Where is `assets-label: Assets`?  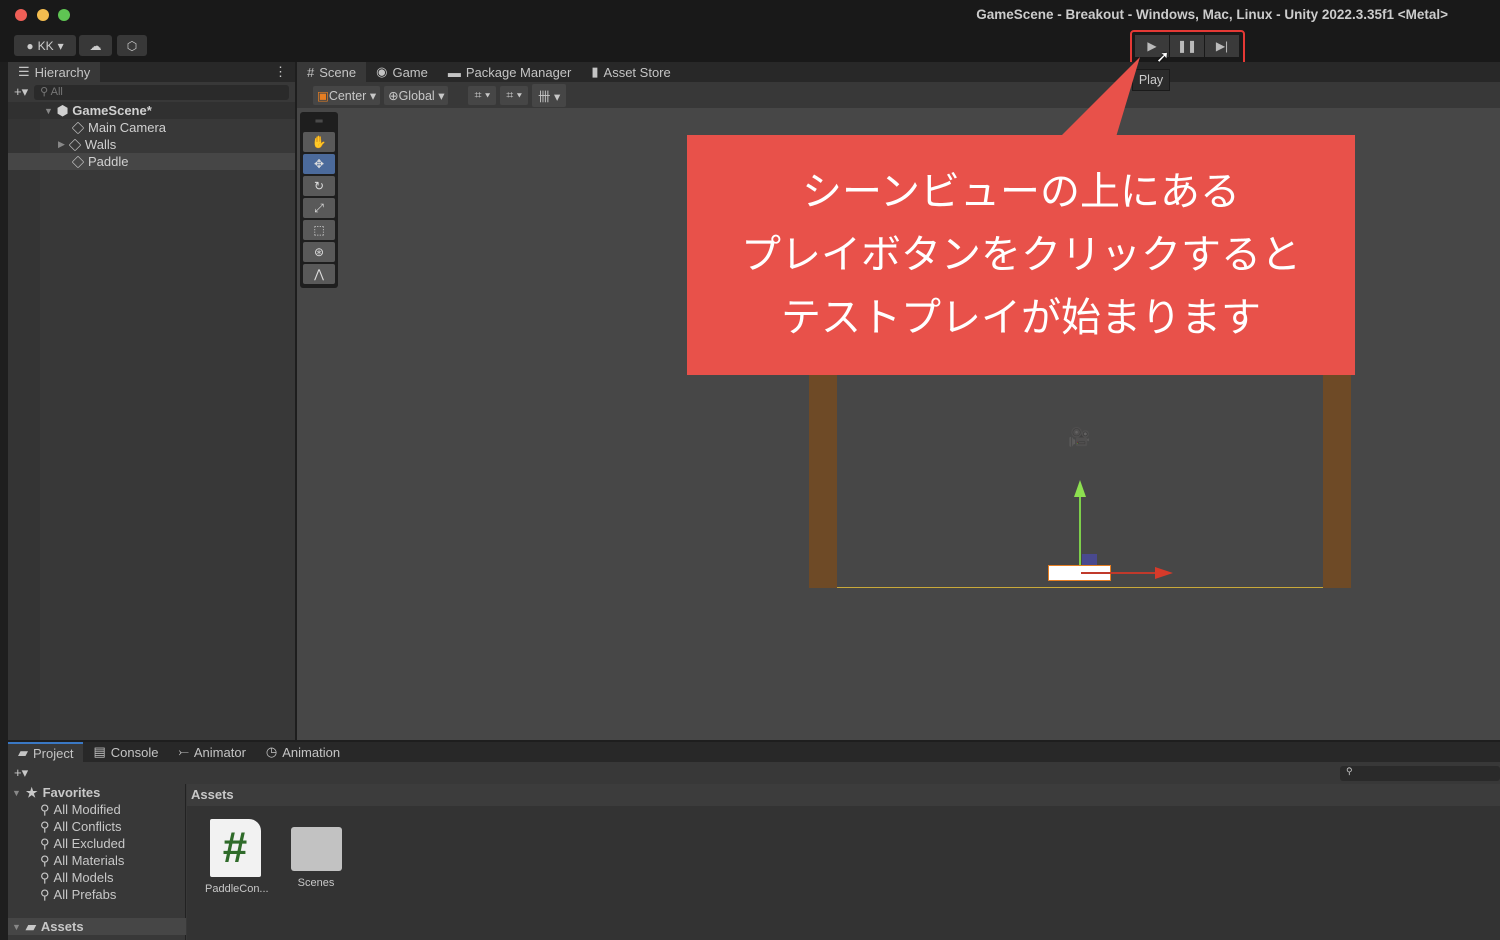
assets-label: Assets is located at coordinates (62, 926).